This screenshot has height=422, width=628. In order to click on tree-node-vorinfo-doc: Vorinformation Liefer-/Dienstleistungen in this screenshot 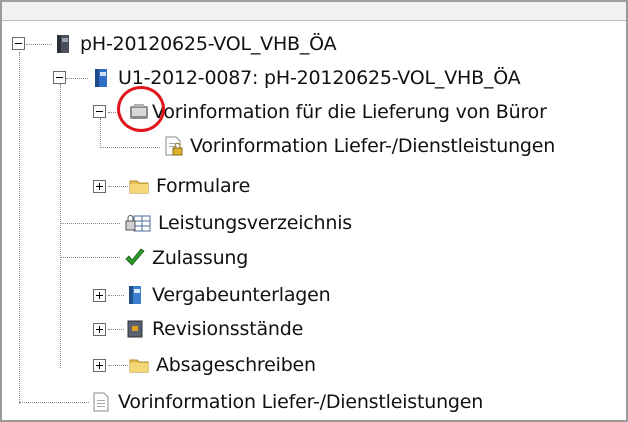, I will do `click(286, 402)`.